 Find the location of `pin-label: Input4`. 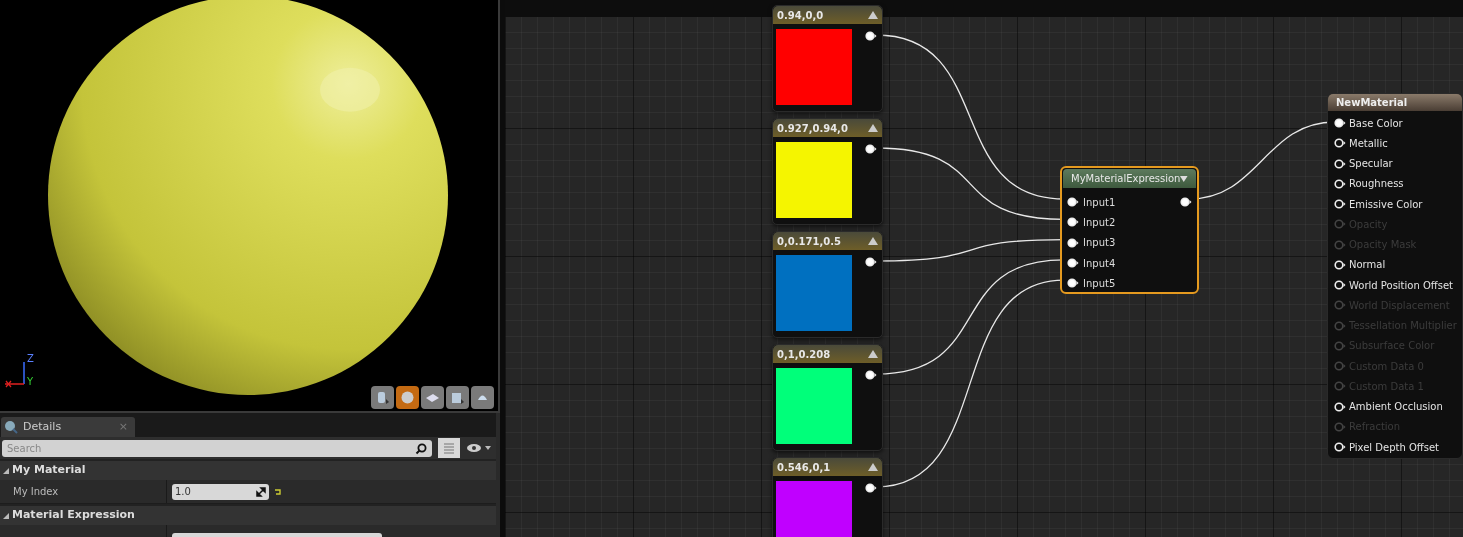

pin-label: Input4 is located at coordinates (1099, 263).